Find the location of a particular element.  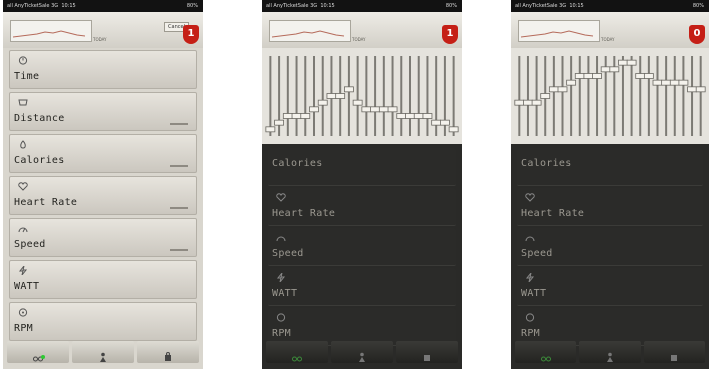

menu-item-time: Time is located at coordinates (103, 69).